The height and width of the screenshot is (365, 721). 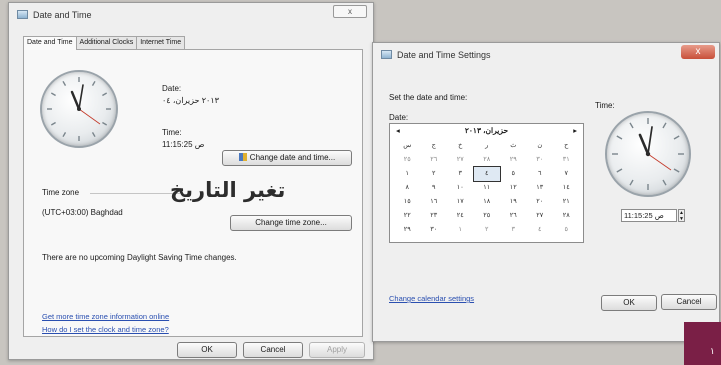 What do you see at coordinates (428, 97) in the screenshot?
I see `instruction-text: Set the date and time:` at bounding box center [428, 97].